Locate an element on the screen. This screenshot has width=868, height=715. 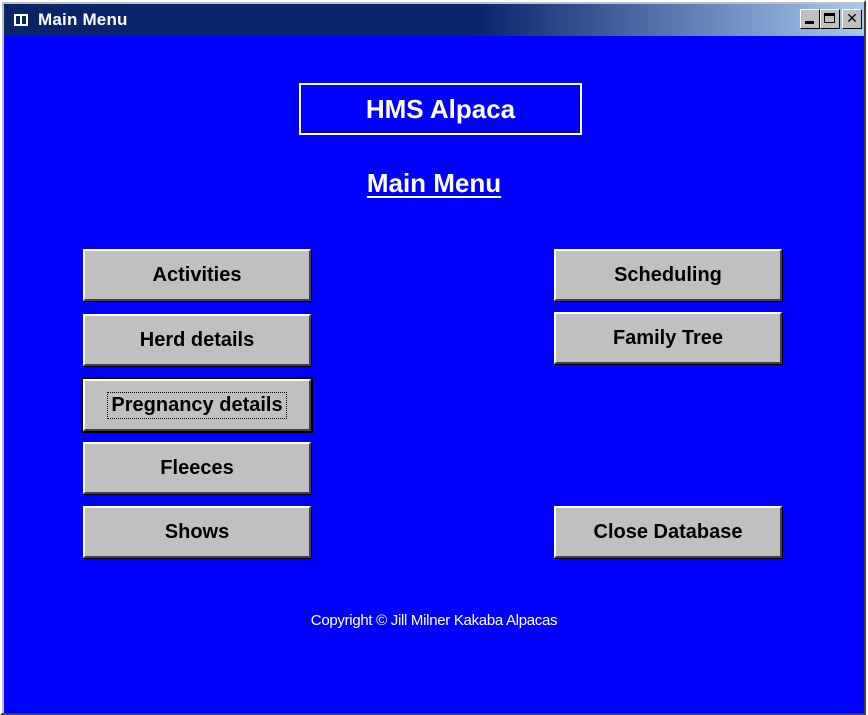
window-title: Main Menu is located at coordinates (83, 19).